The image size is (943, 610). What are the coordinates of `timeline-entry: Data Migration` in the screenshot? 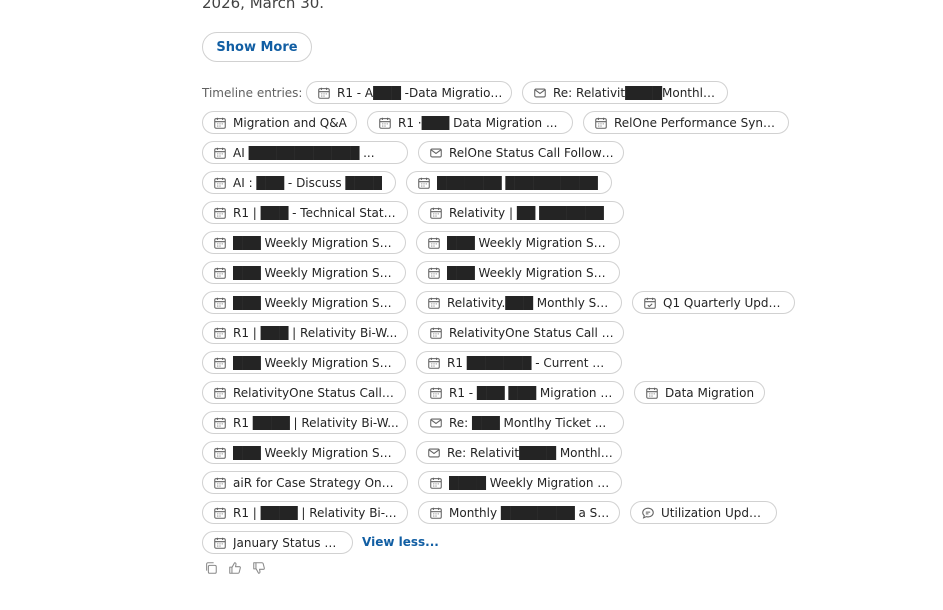 It's located at (699, 392).